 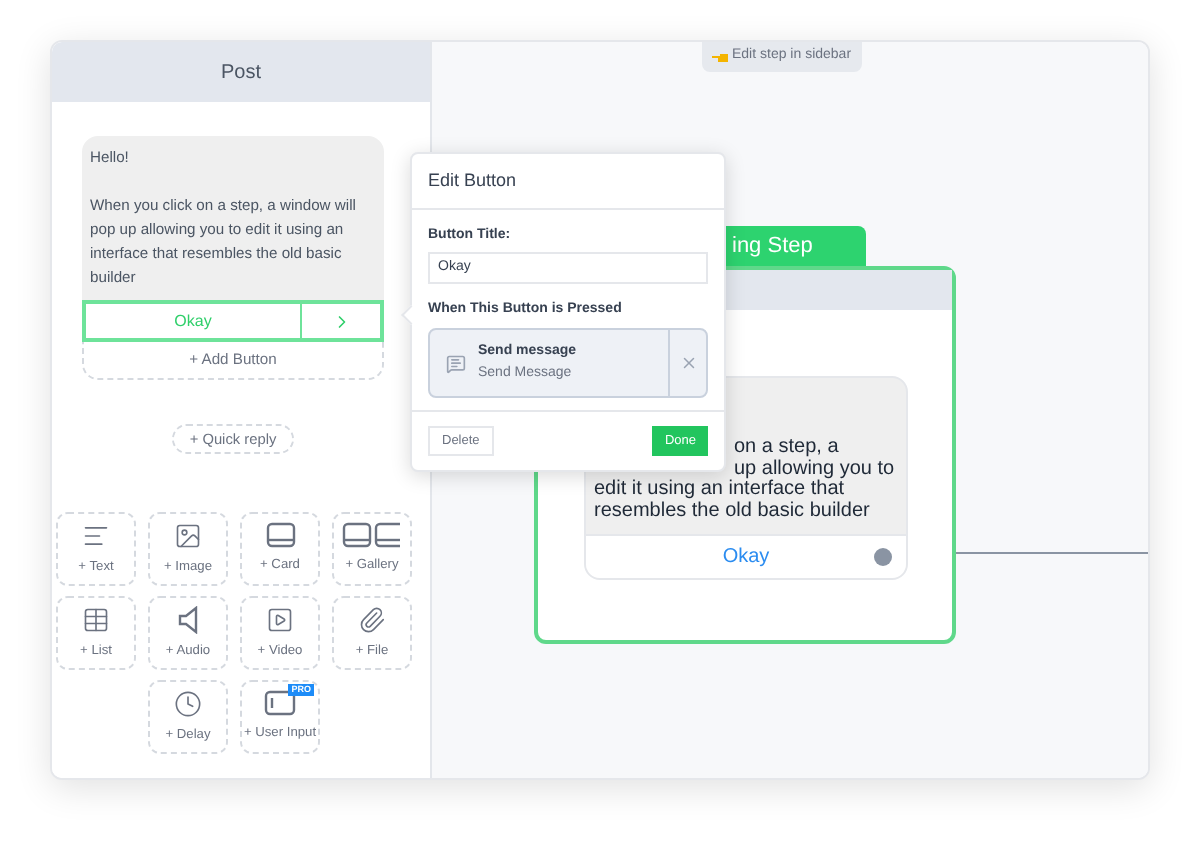 I want to click on node-button-label: Okay, so click(x=746, y=558).